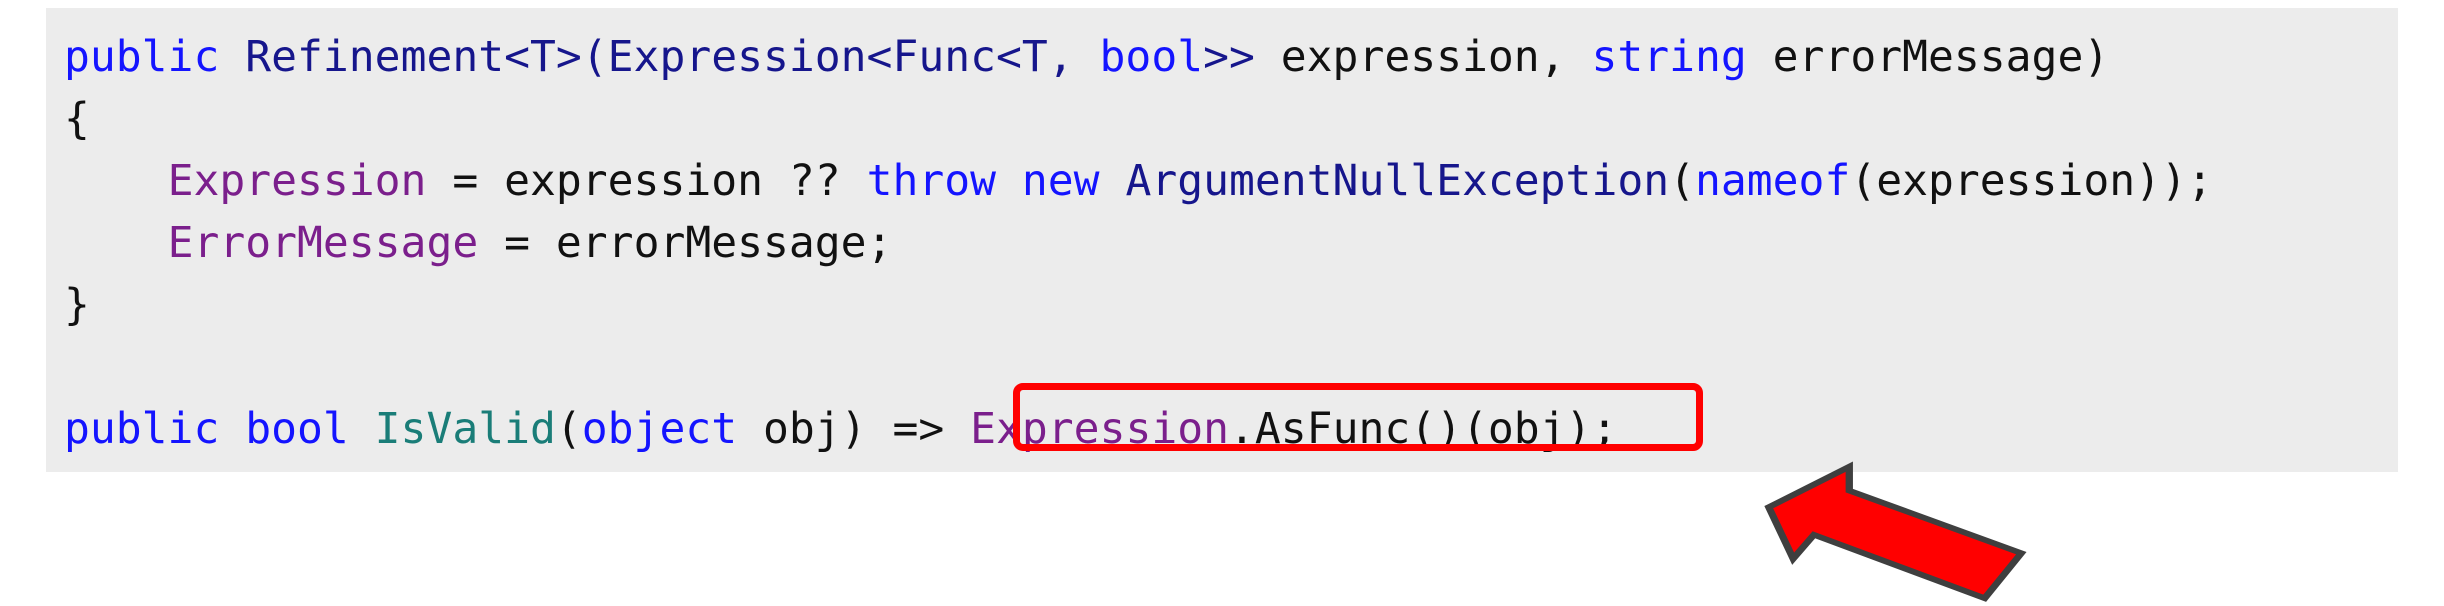 The width and height of the screenshot is (2444, 606). What do you see at coordinates (1669, 57) in the screenshot?
I see `code-token: string` at bounding box center [1669, 57].